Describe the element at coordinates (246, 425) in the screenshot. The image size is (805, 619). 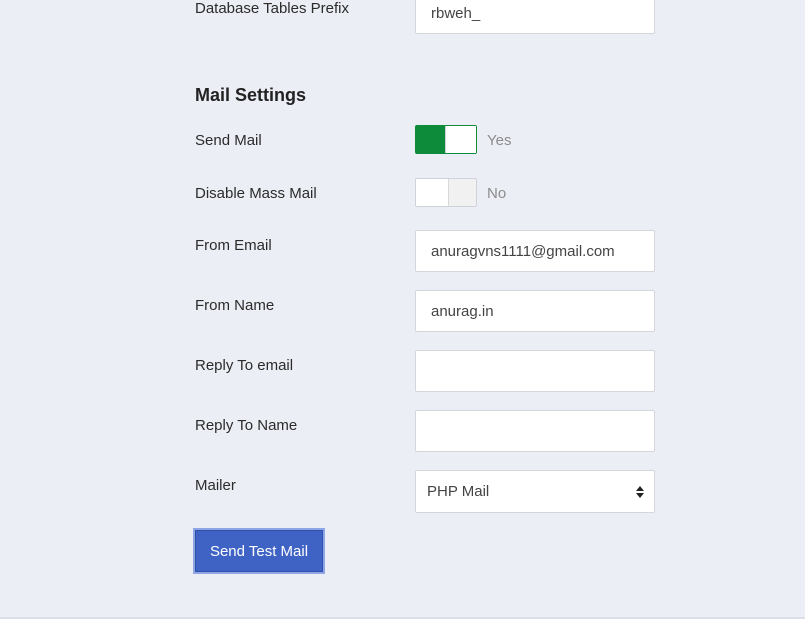
I see `reply-to-name-label: Reply To Name` at that location.